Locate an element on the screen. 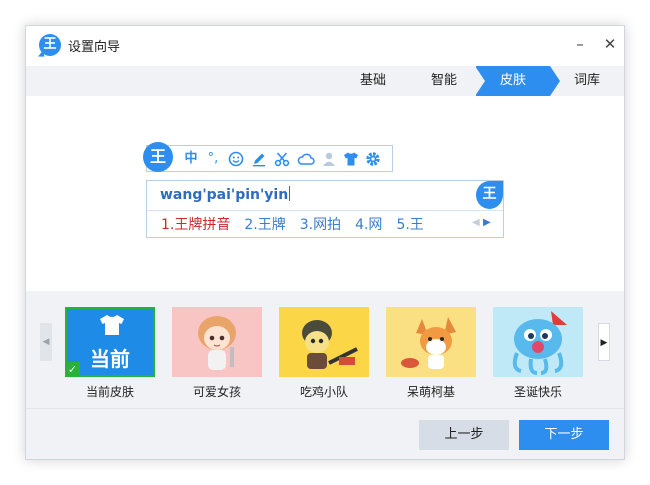 The image size is (650, 485). shirt-icon is located at coordinates (112, 325).